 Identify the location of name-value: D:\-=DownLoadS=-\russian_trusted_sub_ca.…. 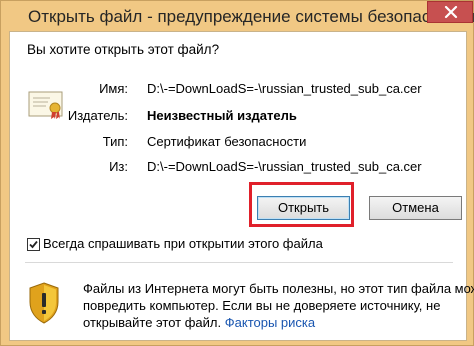
(284, 88).